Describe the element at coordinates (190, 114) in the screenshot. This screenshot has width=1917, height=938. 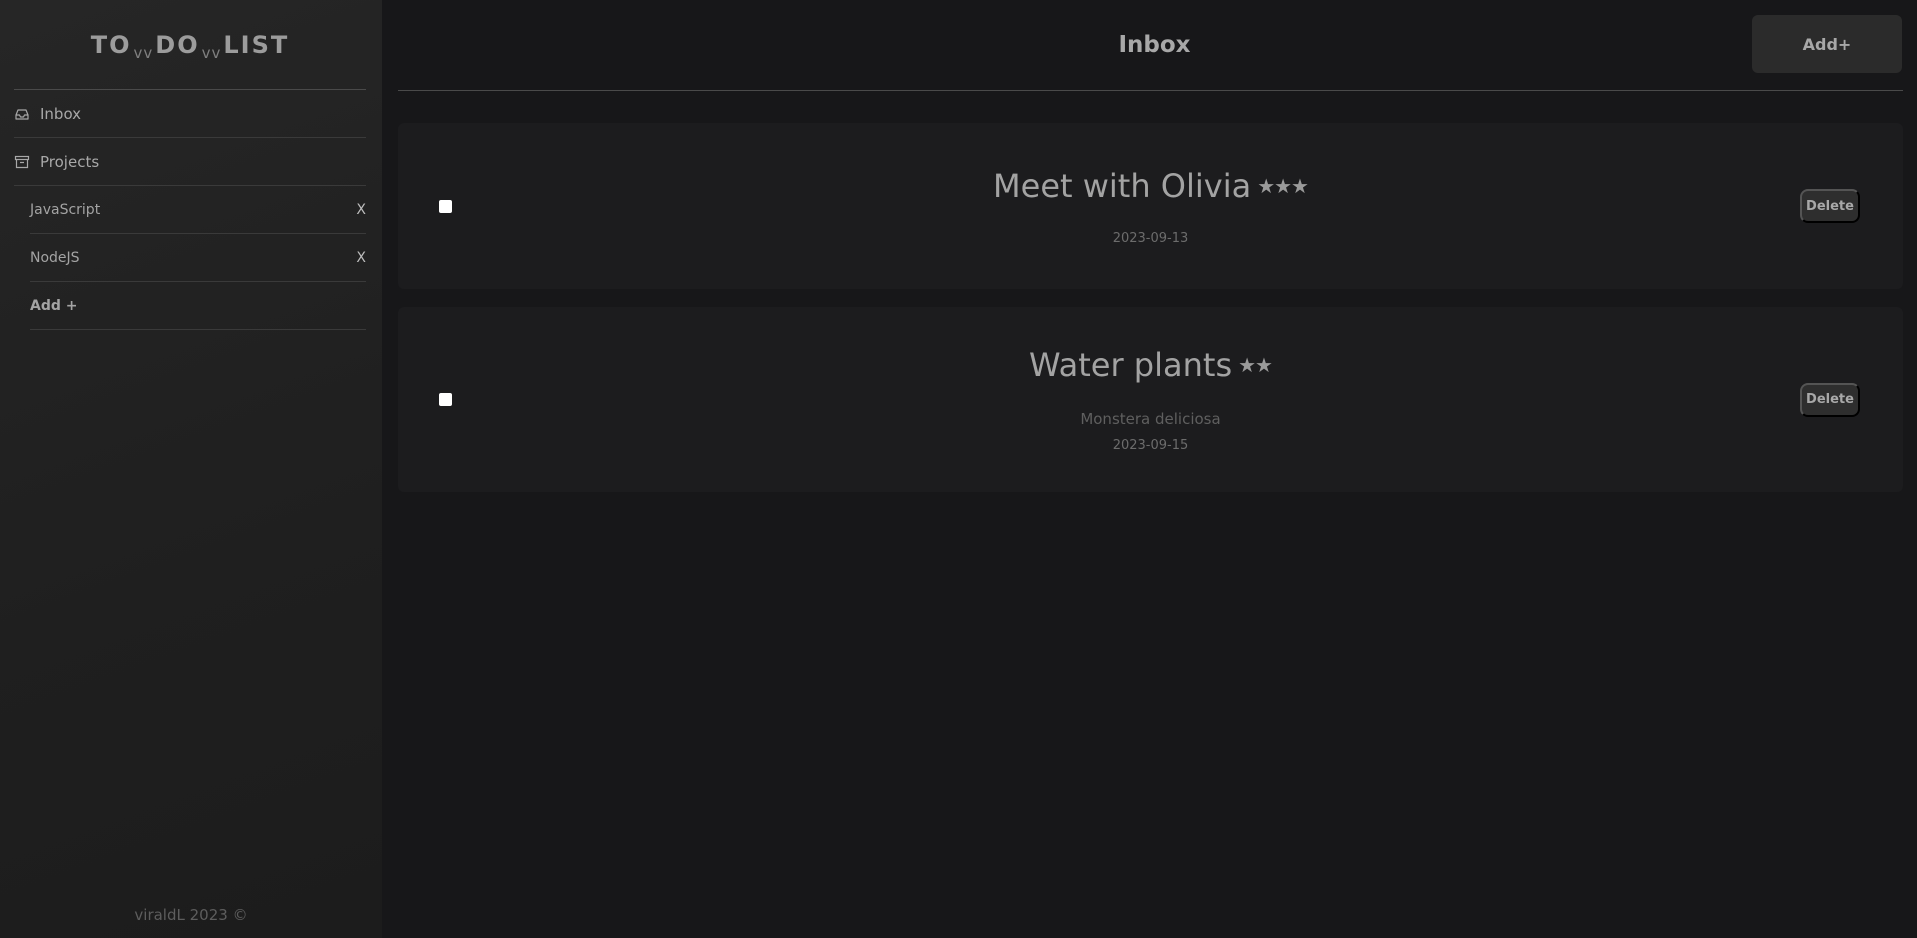
I see `sidebar-item-inbox: Inbox` at that location.